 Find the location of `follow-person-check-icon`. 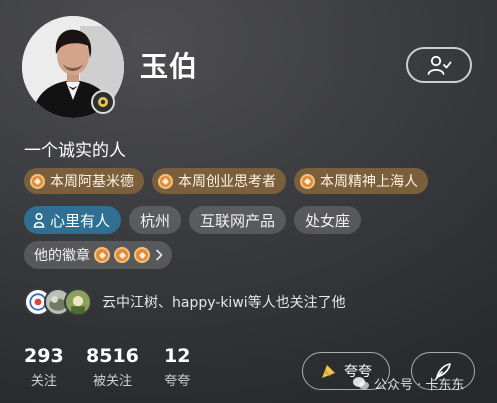

follow-person-check-icon is located at coordinates (439, 65).